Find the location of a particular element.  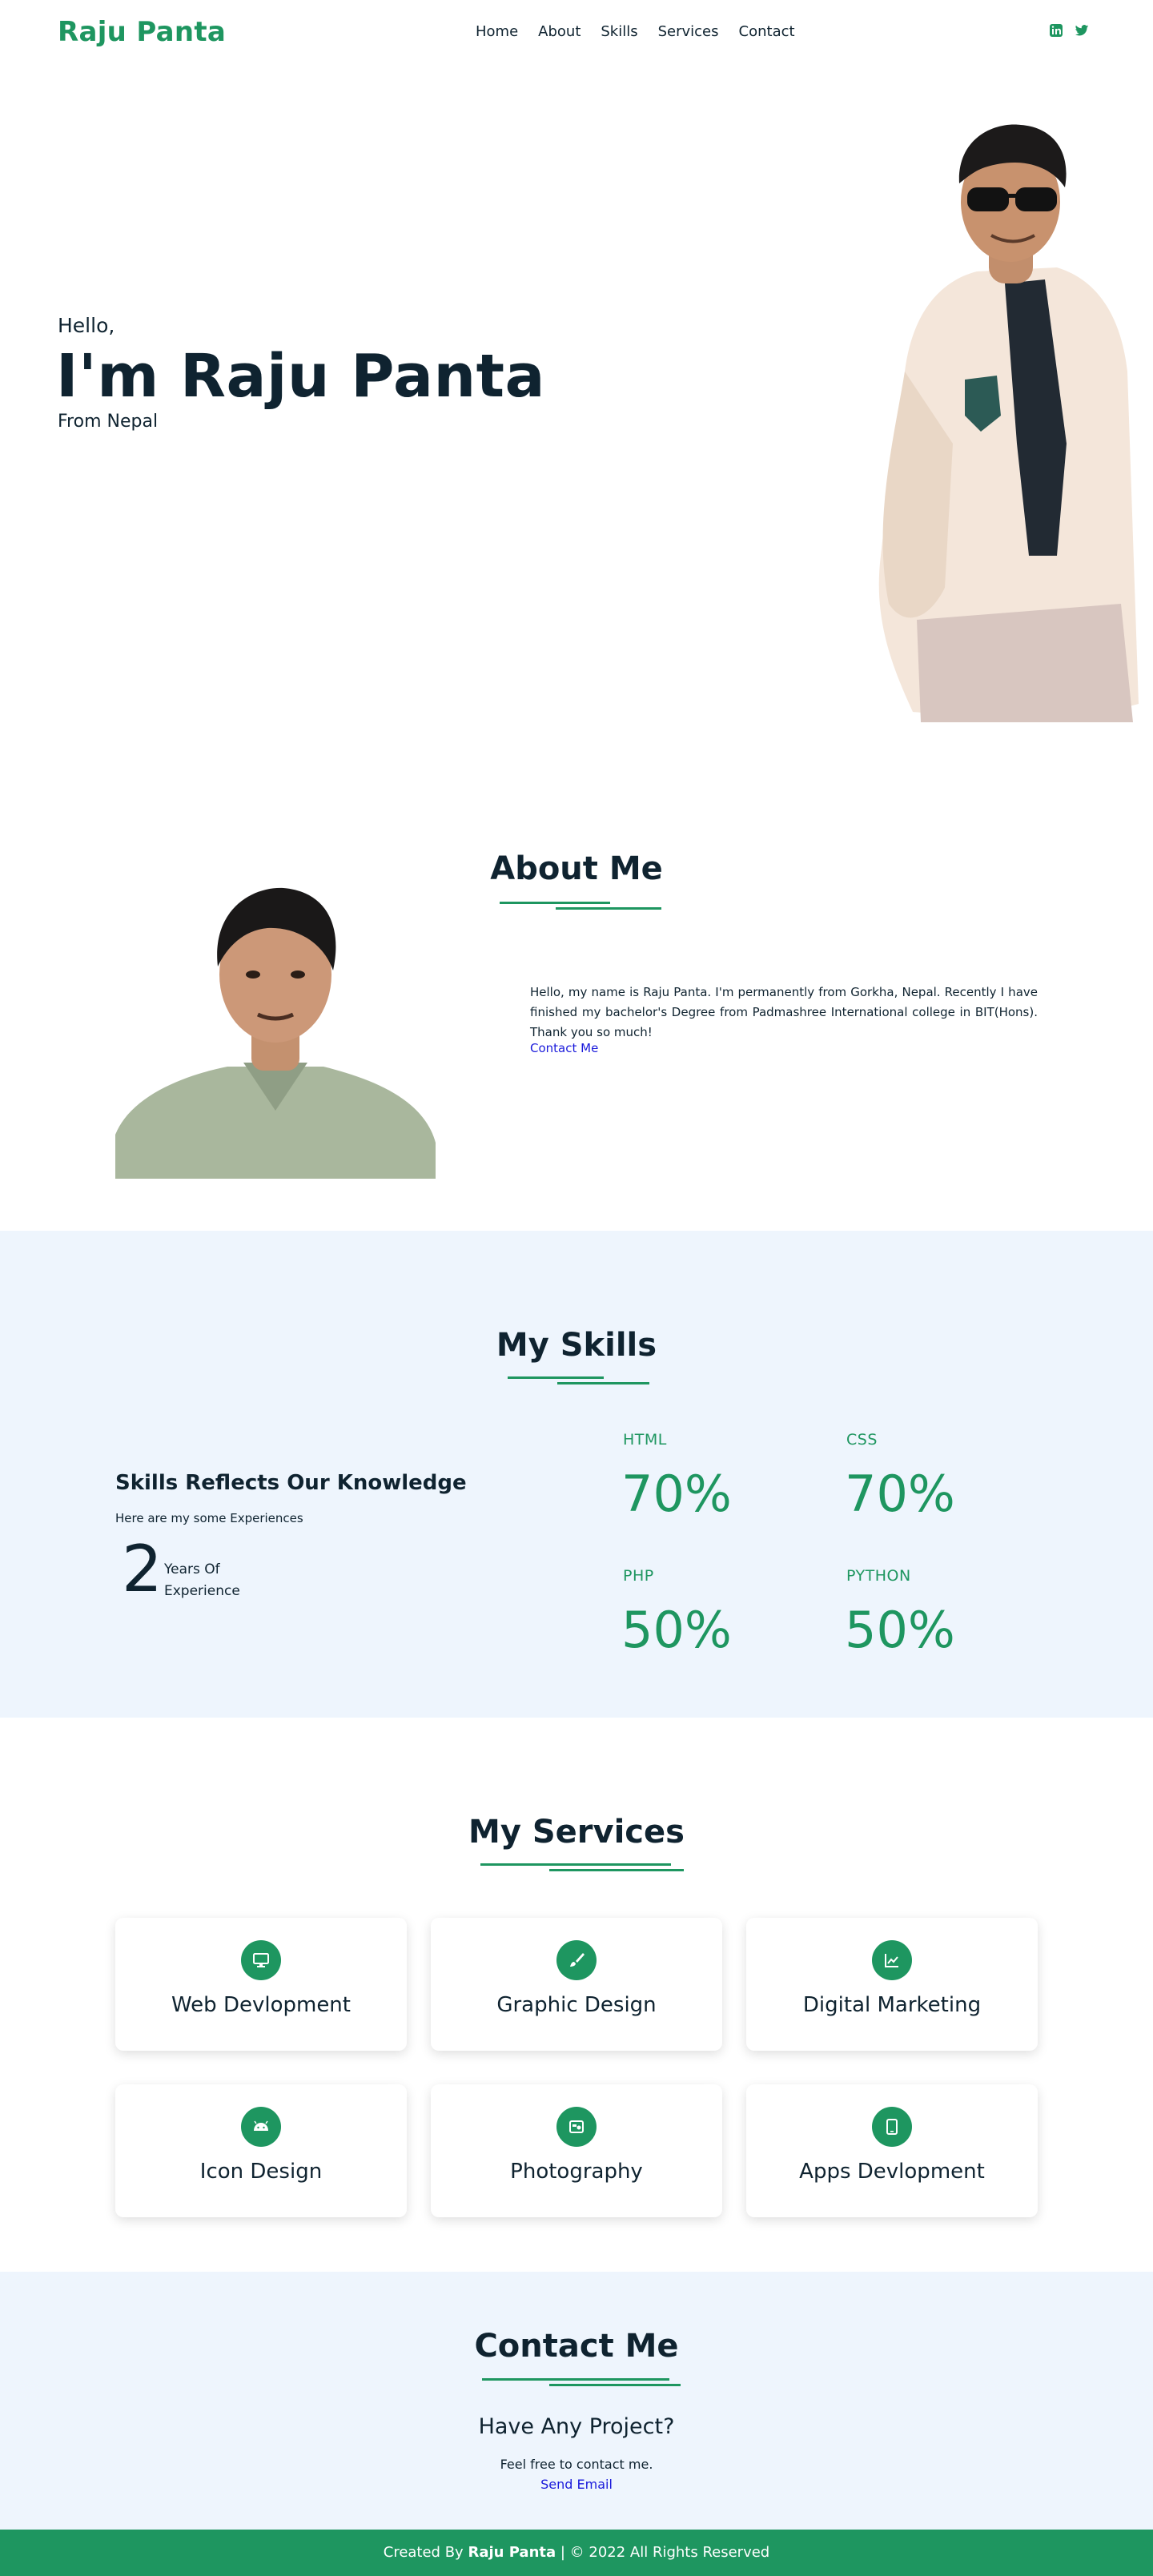

service-card-graphic: Graphic Design is located at coordinates (576, 1984).